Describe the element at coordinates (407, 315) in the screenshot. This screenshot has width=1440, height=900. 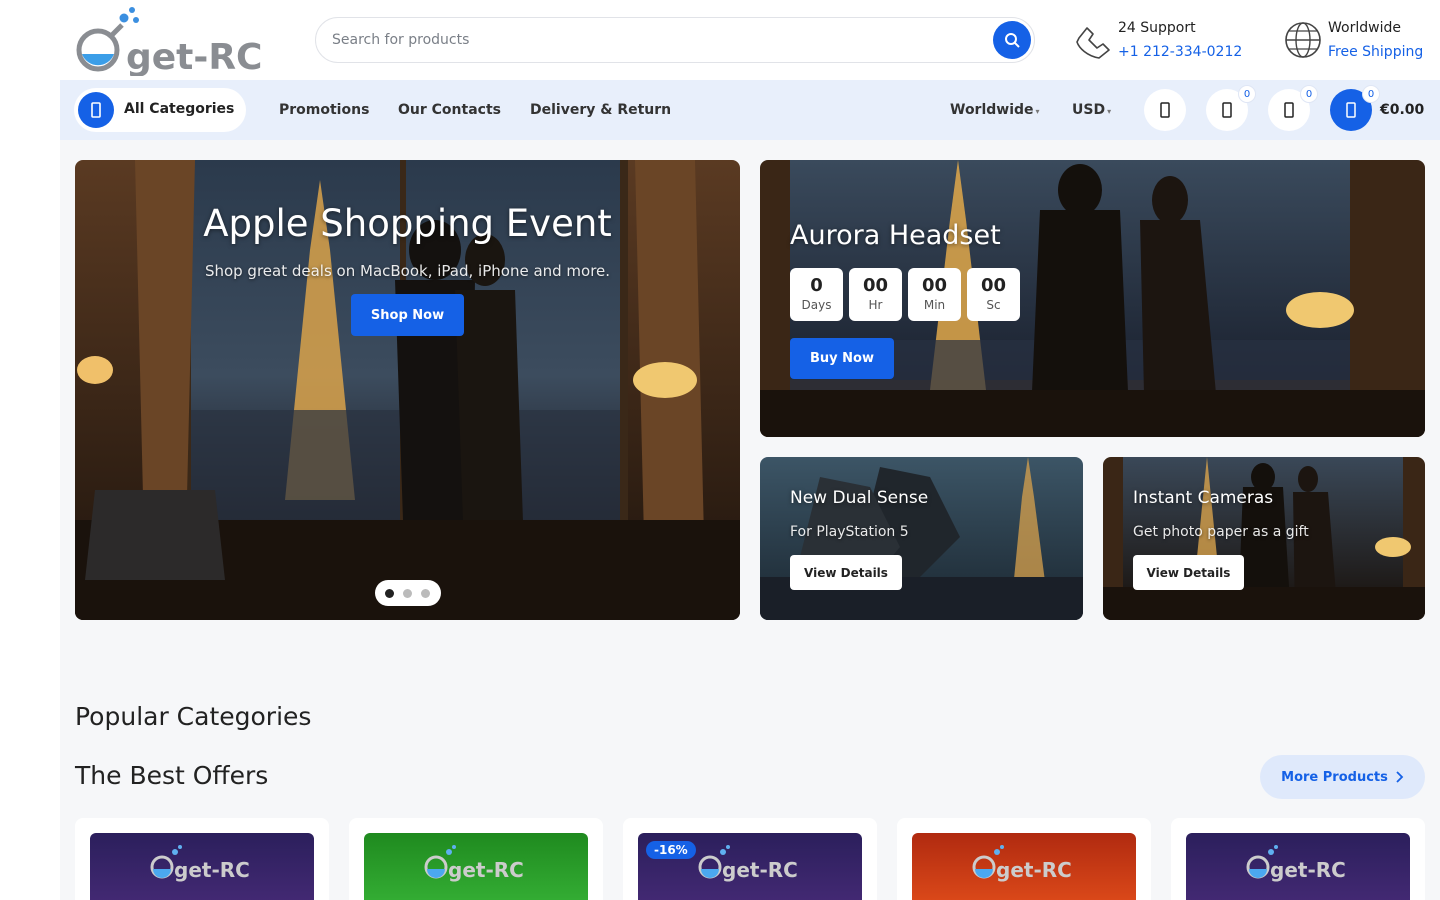
I see `shop-now-button: Shop Now` at that location.